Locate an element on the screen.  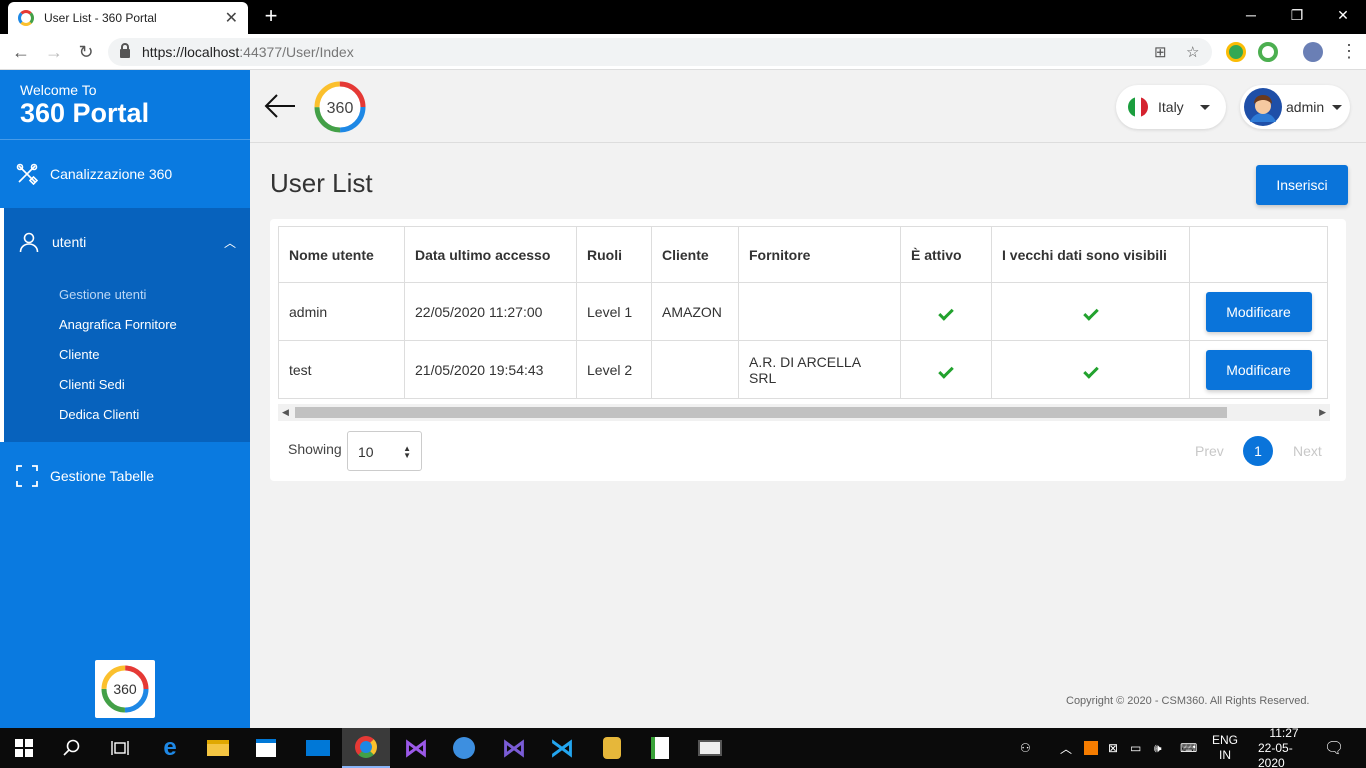
chevron-up-icon: ︿ is located at coordinates (229, 242).